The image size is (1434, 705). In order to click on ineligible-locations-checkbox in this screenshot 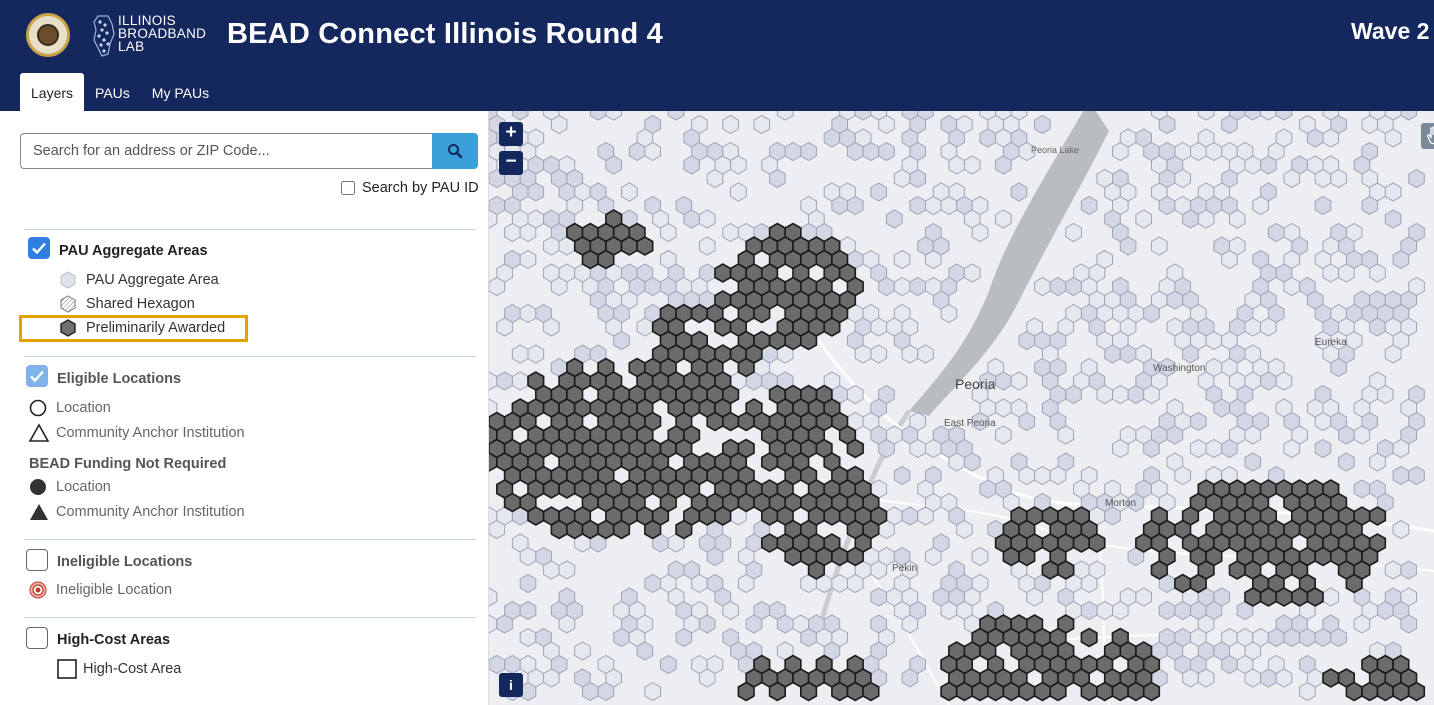, I will do `click(37, 560)`.